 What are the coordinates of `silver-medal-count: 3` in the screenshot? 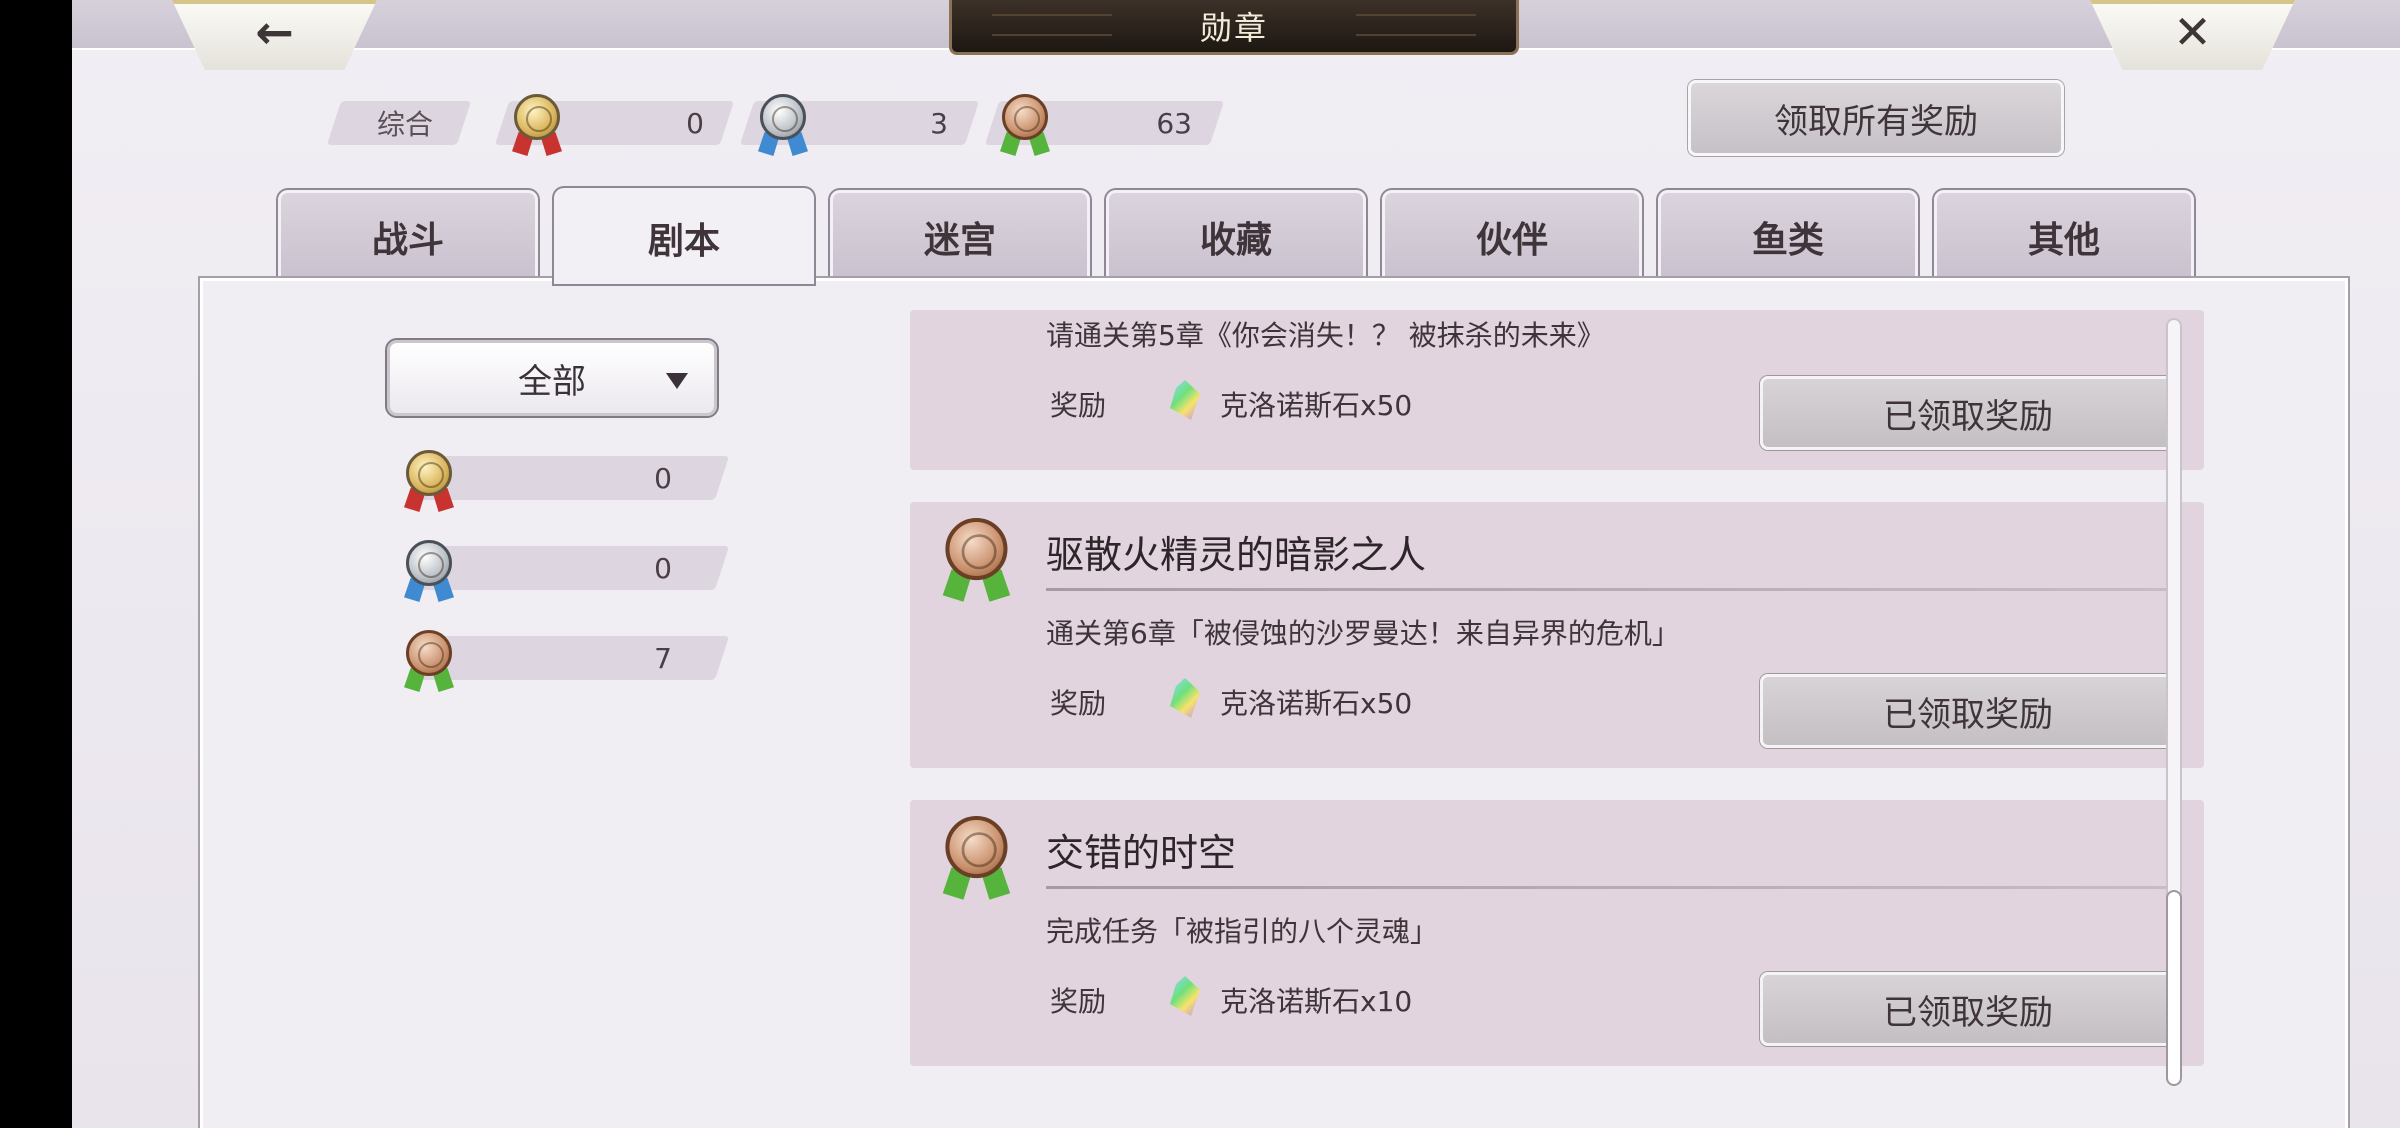 It's located at (939, 123).